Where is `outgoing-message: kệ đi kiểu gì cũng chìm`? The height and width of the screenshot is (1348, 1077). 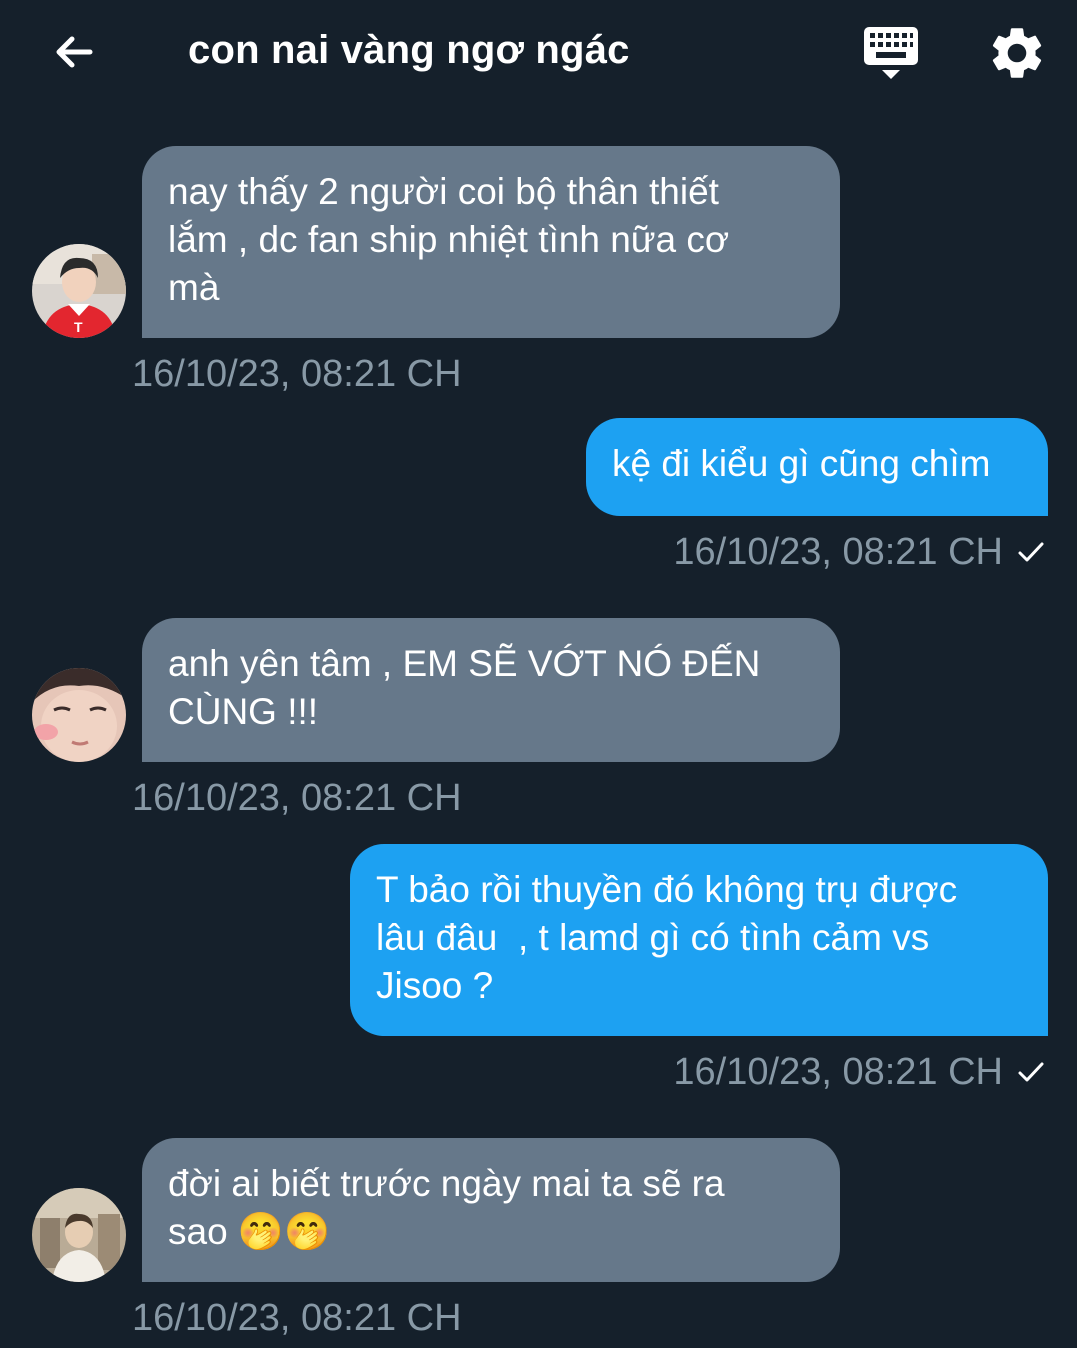 outgoing-message: kệ đi kiểu gì cũng chìm is located at coordinates (817, 467).